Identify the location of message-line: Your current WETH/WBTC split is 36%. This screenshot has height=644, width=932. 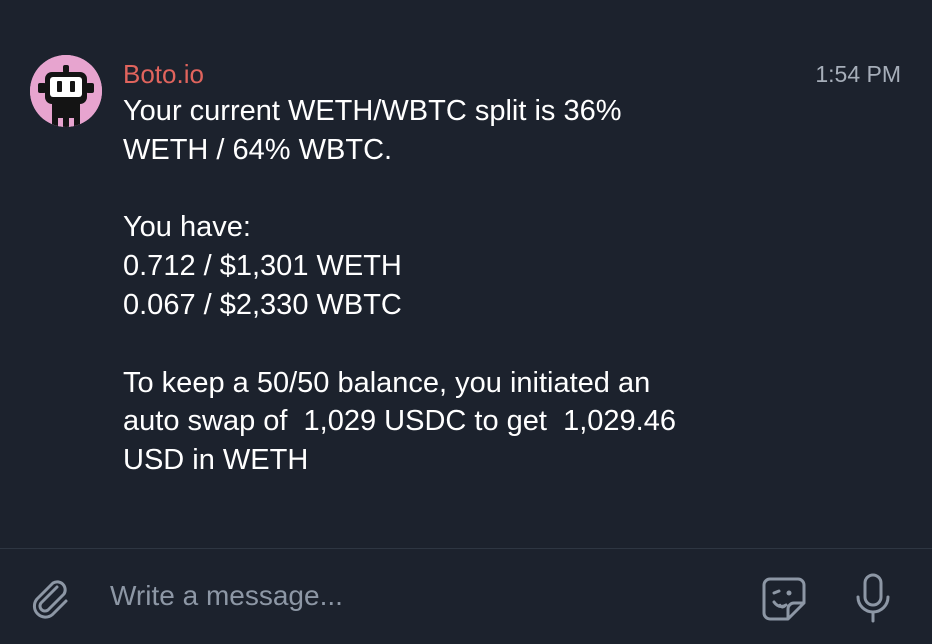
(372, 111).